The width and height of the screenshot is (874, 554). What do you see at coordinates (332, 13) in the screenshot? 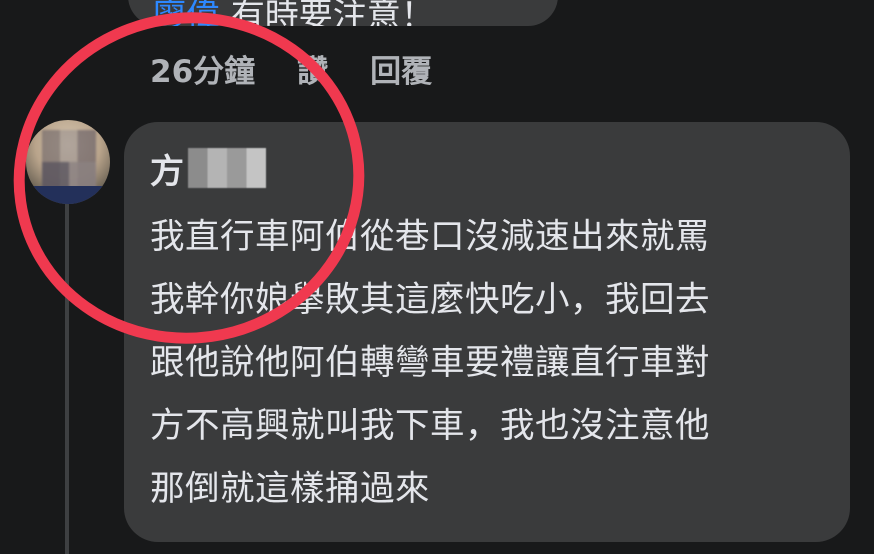
I see `previous-comment-body: 有時要注意！` at bounding box center [332, 13].